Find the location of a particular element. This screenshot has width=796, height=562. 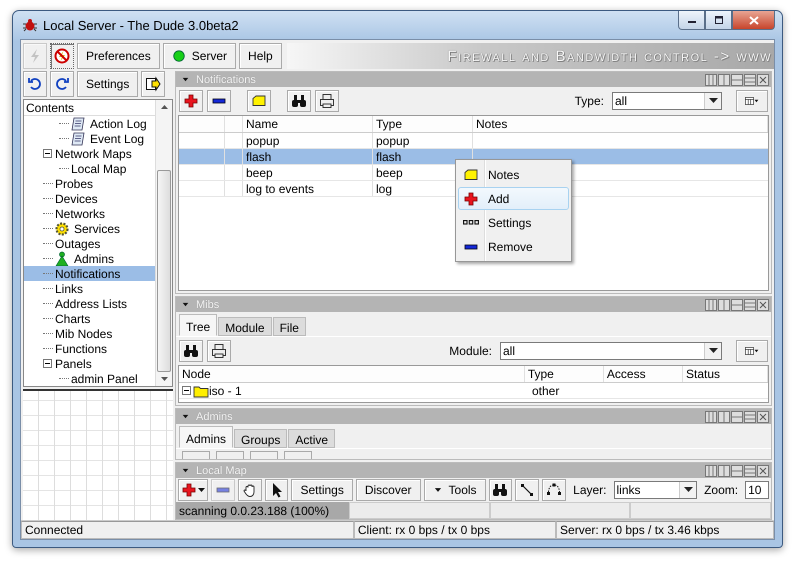

toolbar-button: Help is located at coordinates (260, 56).